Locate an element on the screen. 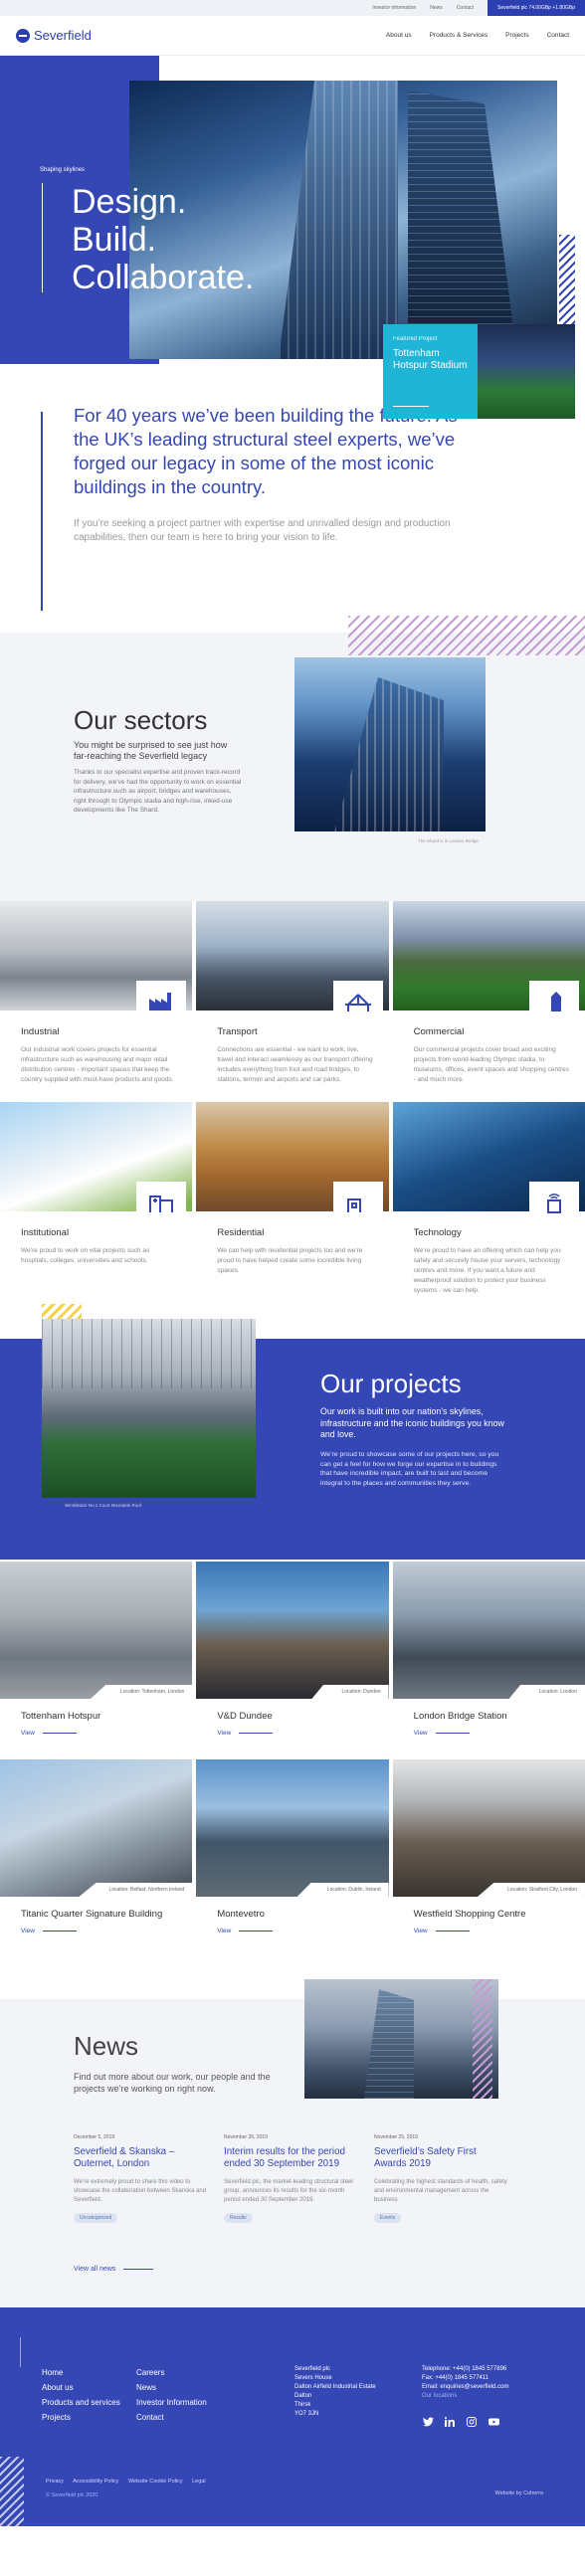 The width and height of the screenshot is (585, 2576). logo-text: Severfield is located at coordinates (63, 35).